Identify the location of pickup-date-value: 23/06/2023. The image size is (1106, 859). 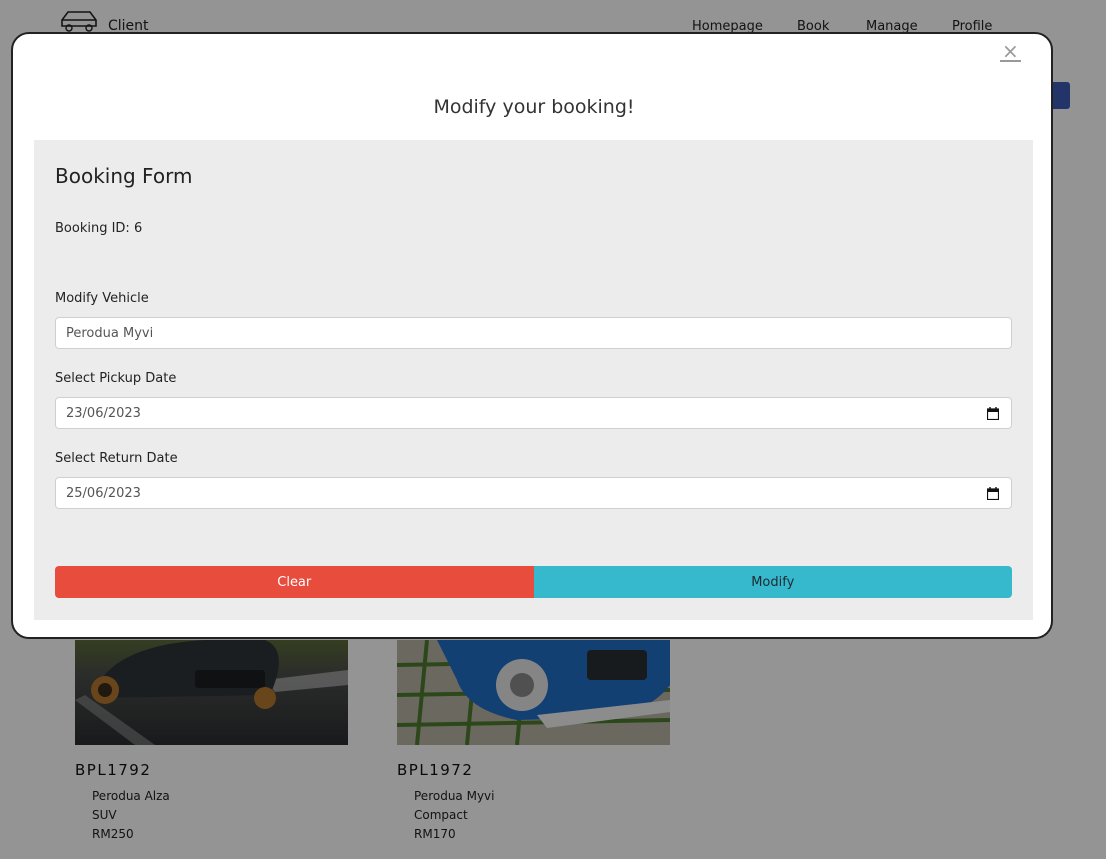
(103, 413).